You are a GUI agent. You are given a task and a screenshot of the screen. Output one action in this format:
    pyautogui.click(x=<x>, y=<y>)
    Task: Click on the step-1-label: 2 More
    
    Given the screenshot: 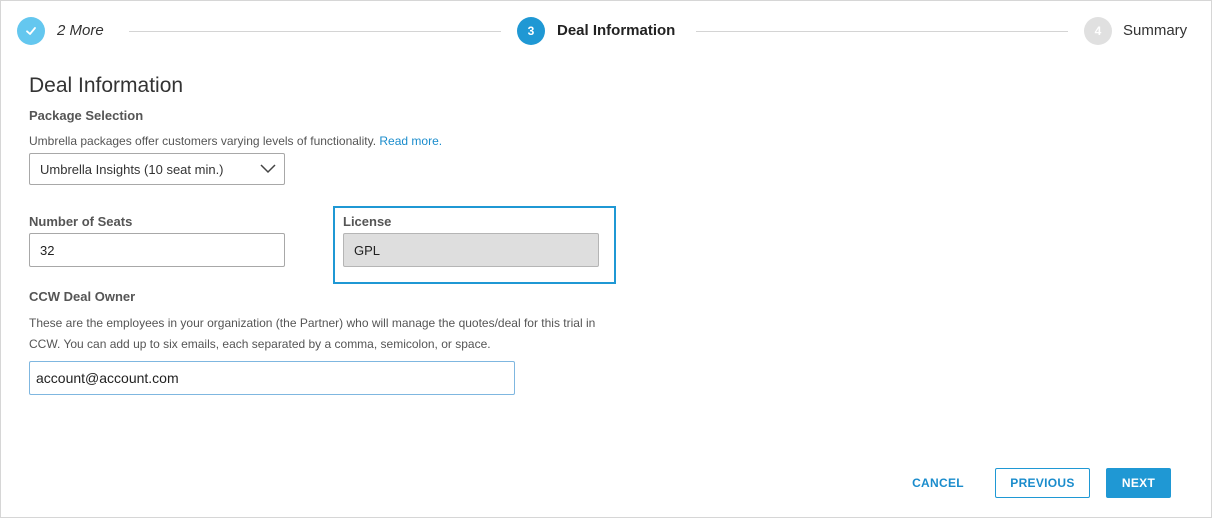 What is the action you would take?
    pyautogui.click(x=80, y=30)
    